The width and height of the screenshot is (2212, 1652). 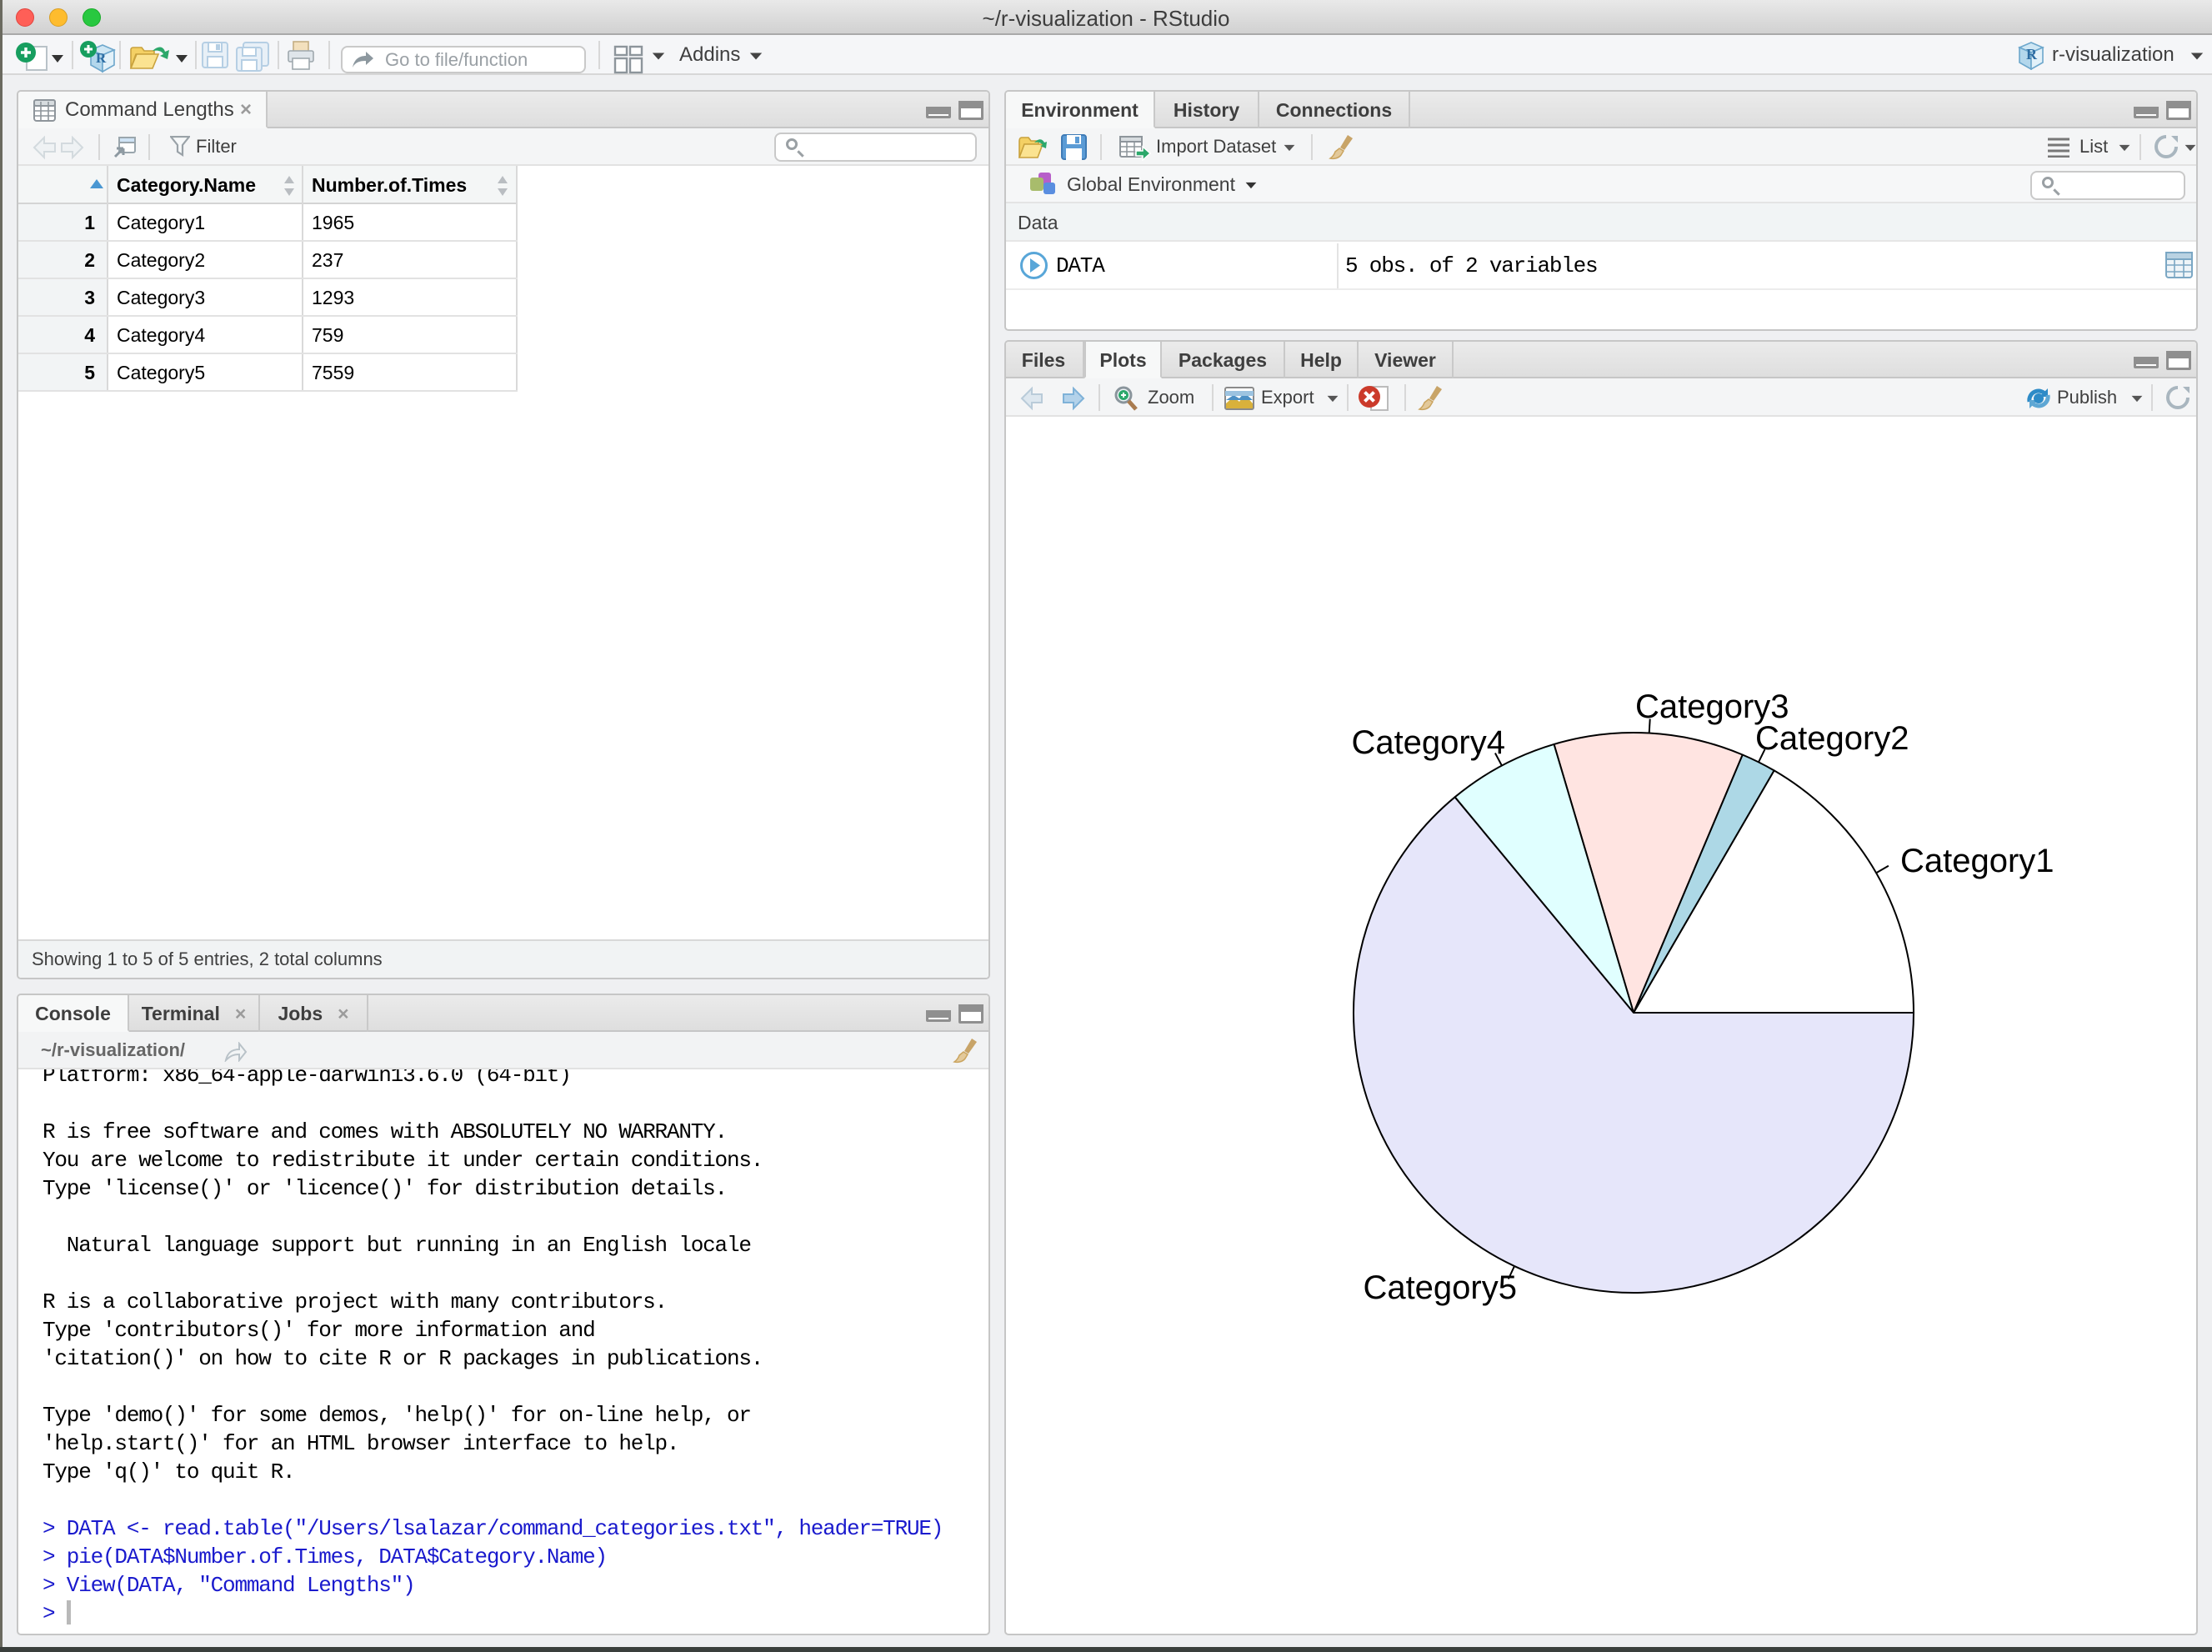 I want to click on svg-text: Category4, so click(x=1428, y=742).